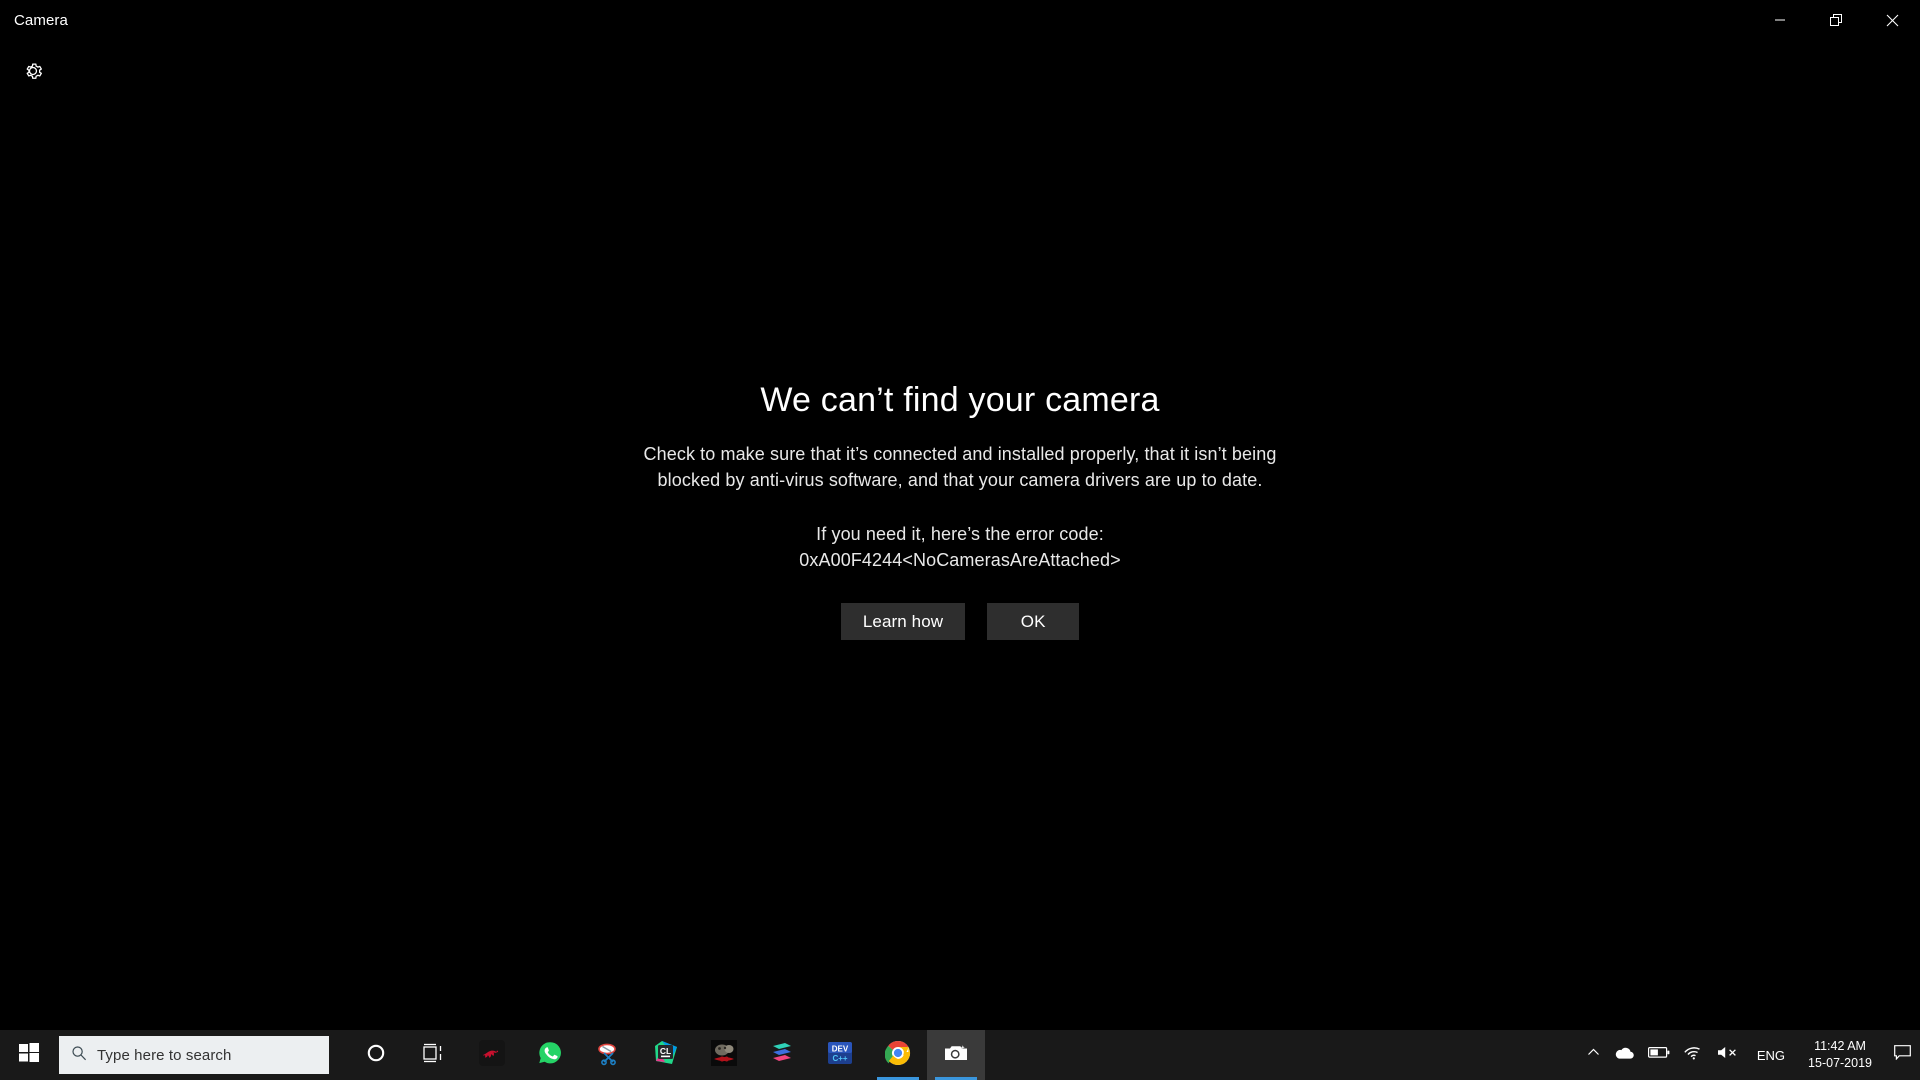  I want to click on onedrive-button, so click(1624, 1055).